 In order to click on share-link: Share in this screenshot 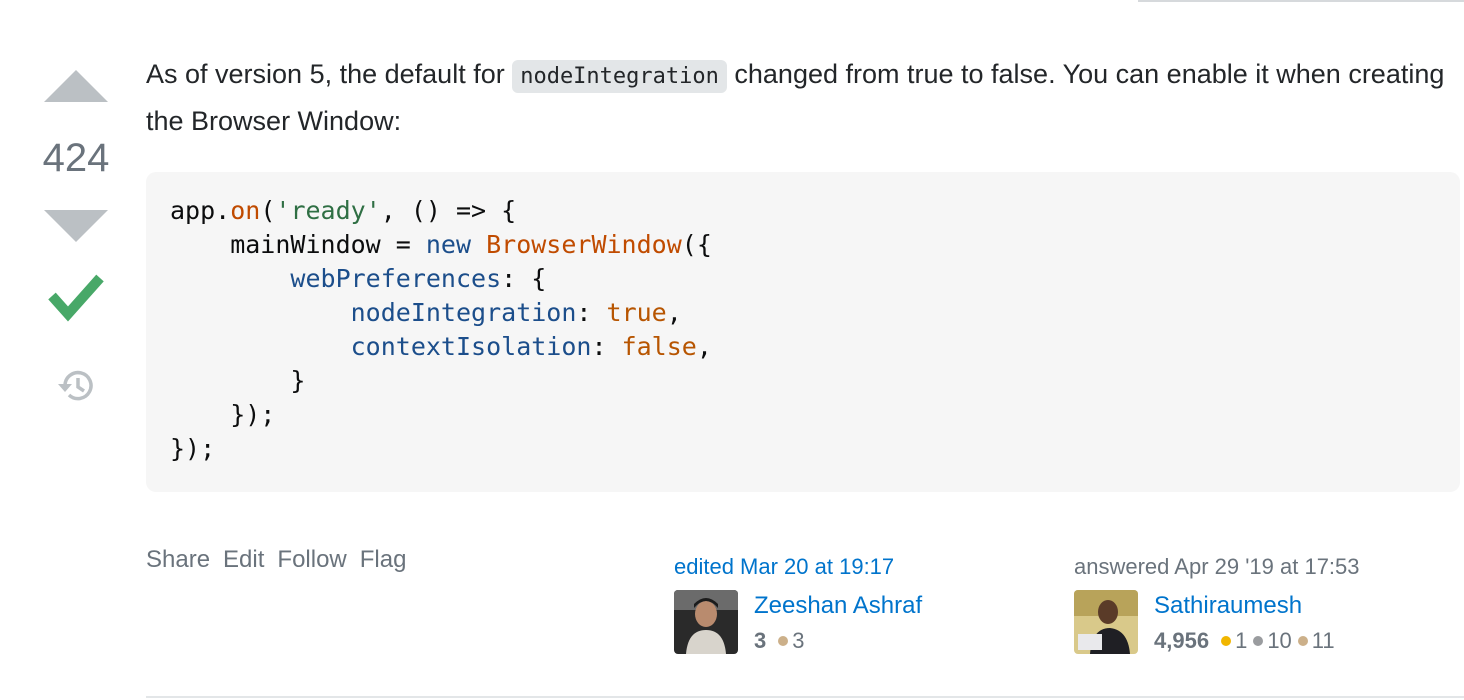, I will do `click(178, 559)`.